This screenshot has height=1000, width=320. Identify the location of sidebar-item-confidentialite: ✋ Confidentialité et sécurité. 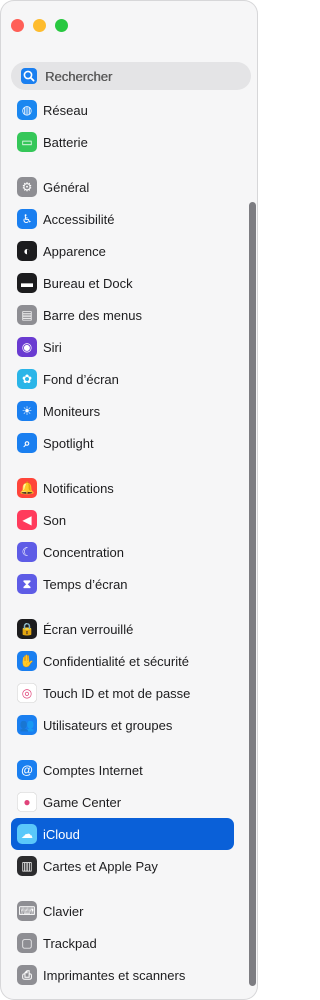
(122, 661).